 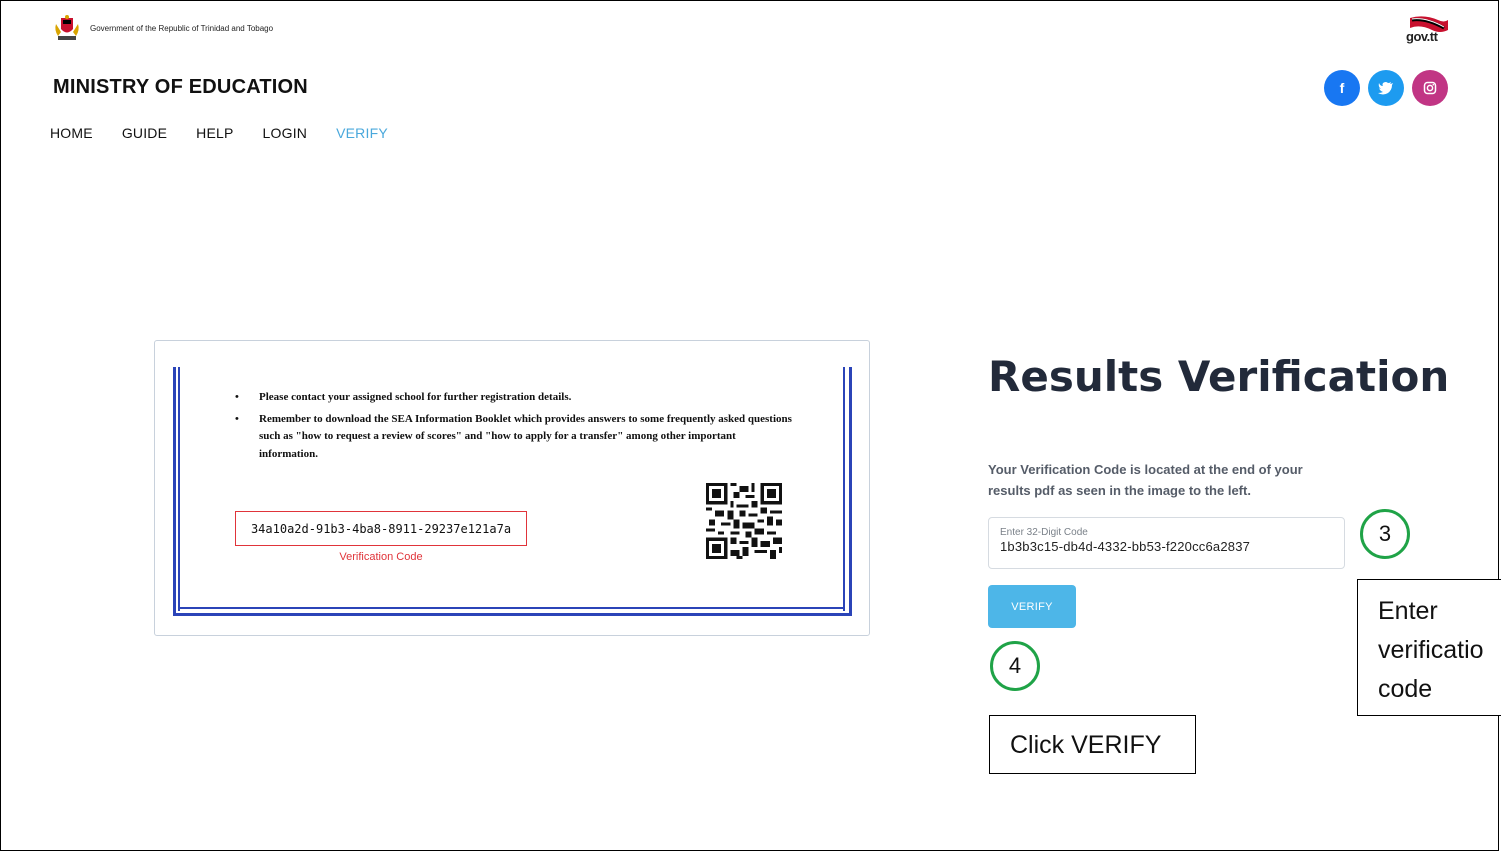 What do you see at coordinates (285, 133) in the screenshot?
I see `nav-login: LOGIN` at bounding box center [285, 133].